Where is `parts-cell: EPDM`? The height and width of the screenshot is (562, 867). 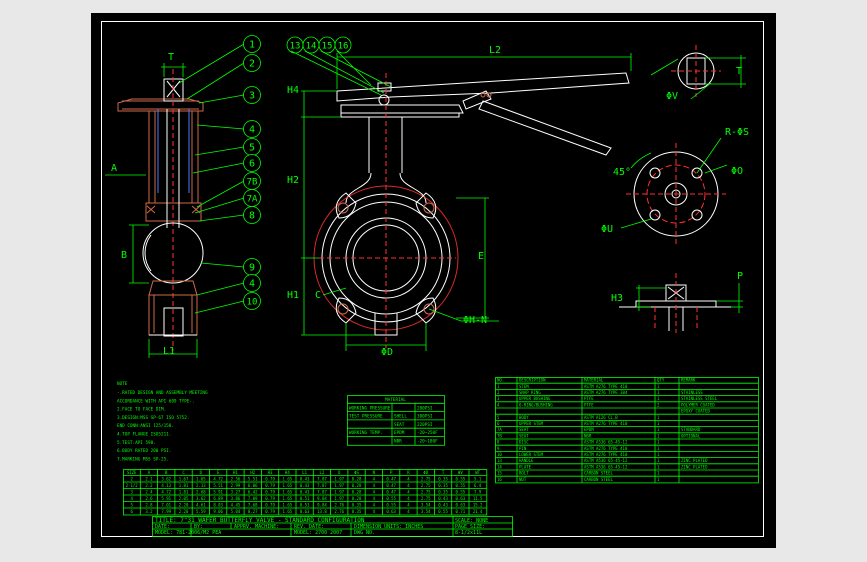
parts-cell: EPDM is located at coordinates (589, 429).